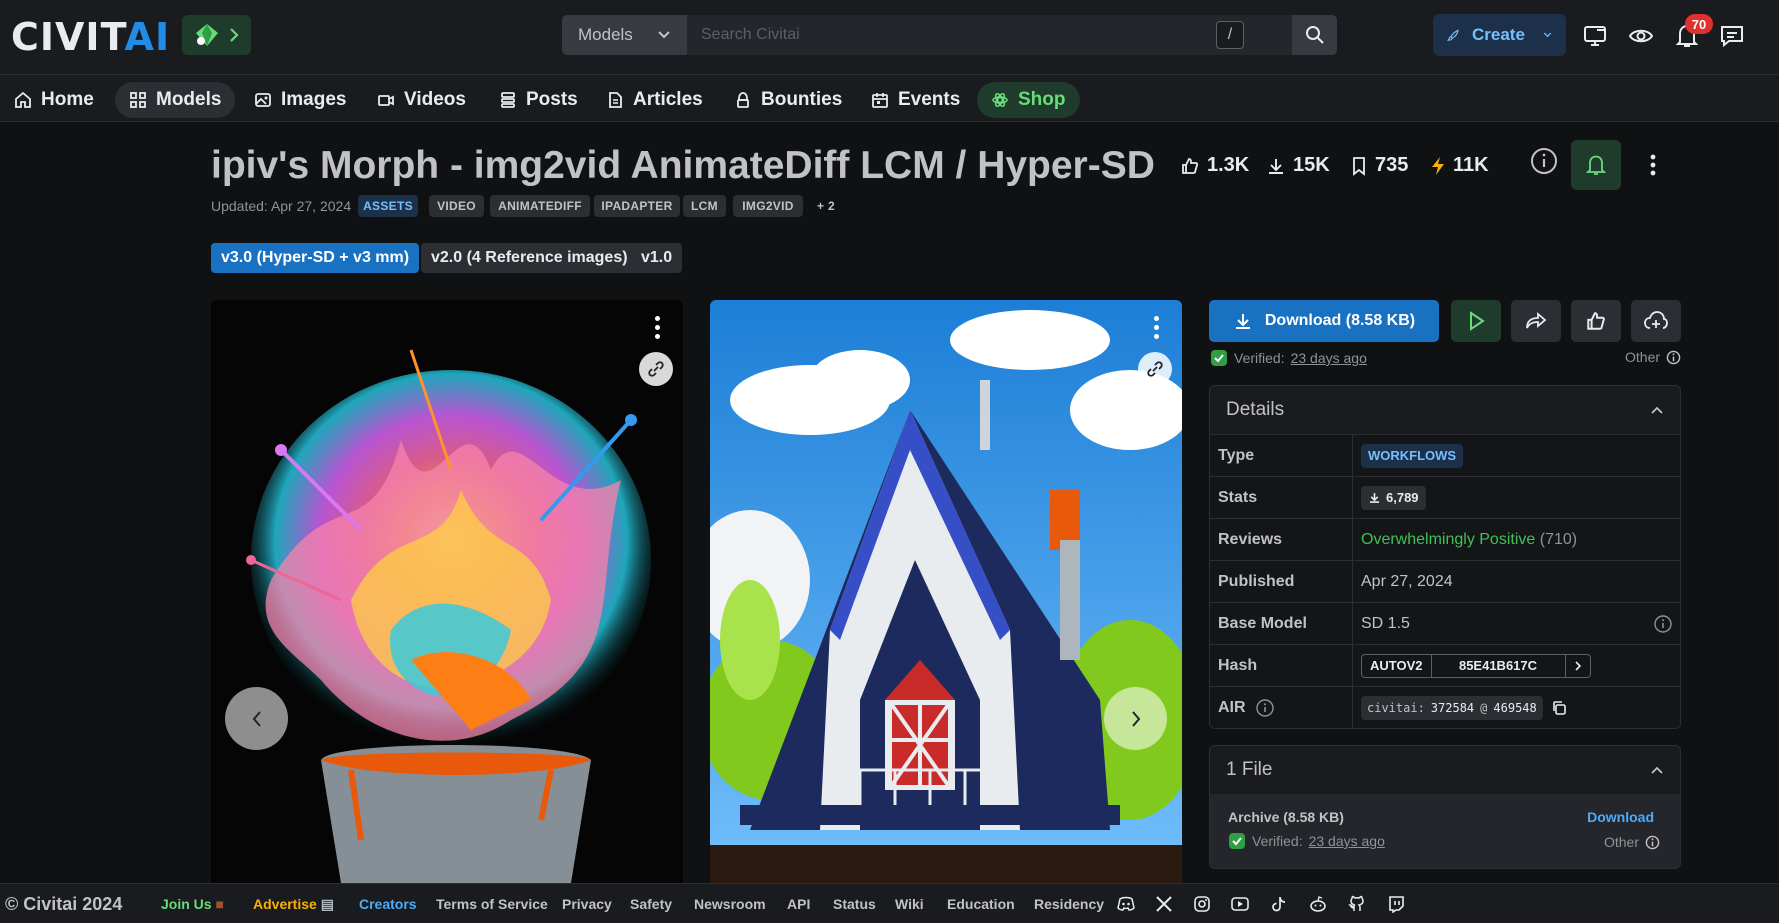 Image resolution: width=1779 pixels, height=923 pixels. What do you see at coordinates (654, 100) in the screenshot?
I see `nav-articles: Articles` at bounding box center [654, 100].